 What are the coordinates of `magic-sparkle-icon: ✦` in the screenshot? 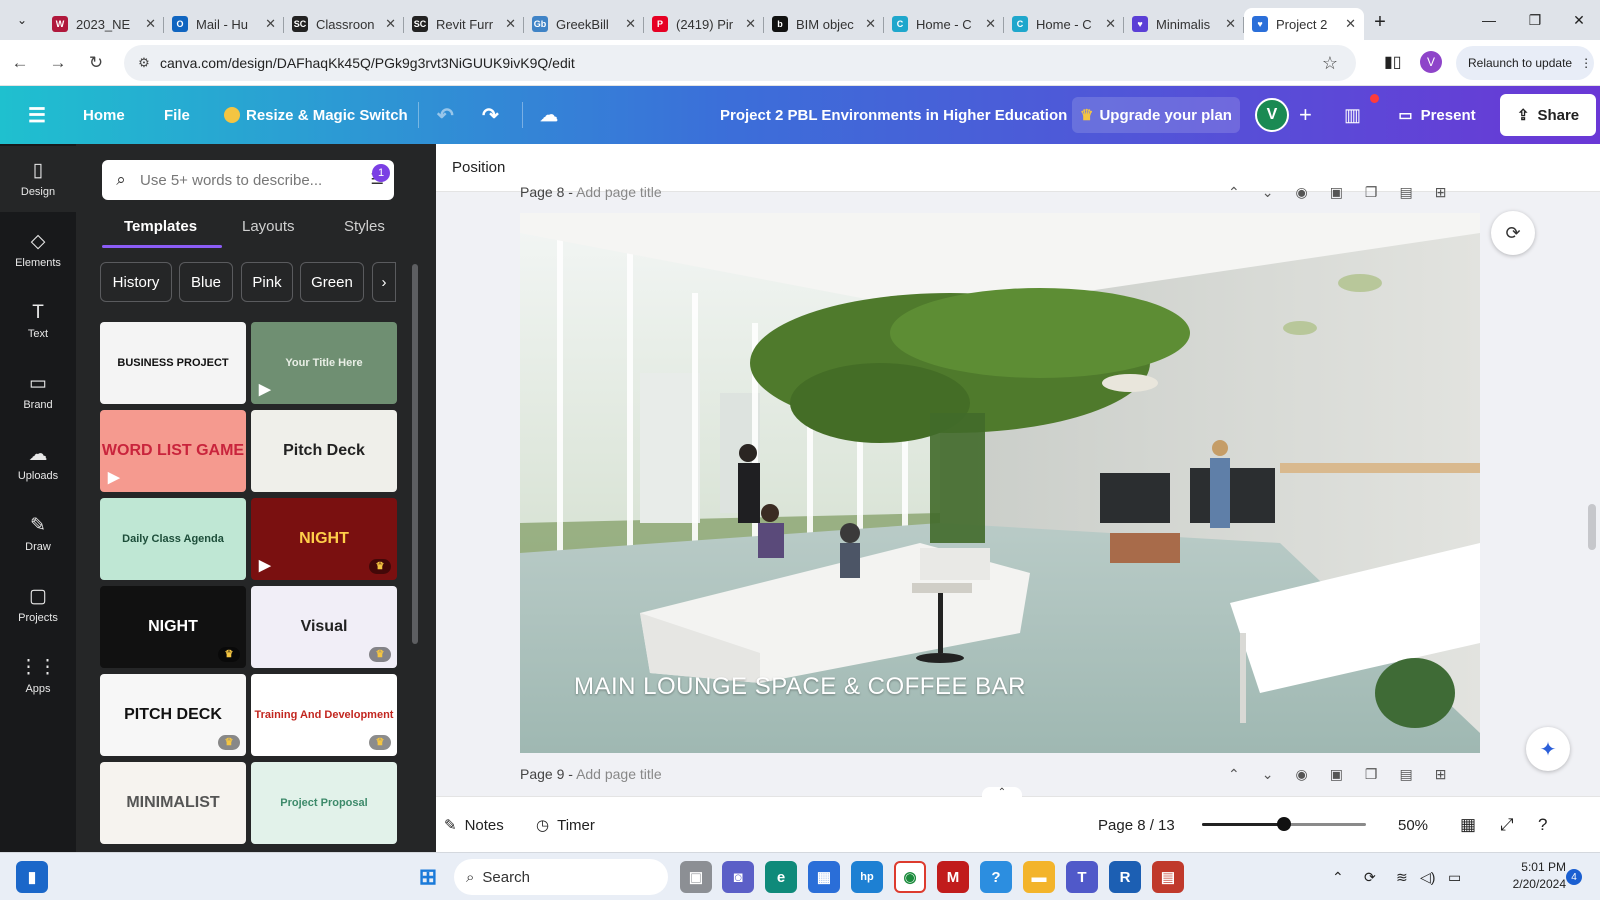 It's located at (1548, 749).